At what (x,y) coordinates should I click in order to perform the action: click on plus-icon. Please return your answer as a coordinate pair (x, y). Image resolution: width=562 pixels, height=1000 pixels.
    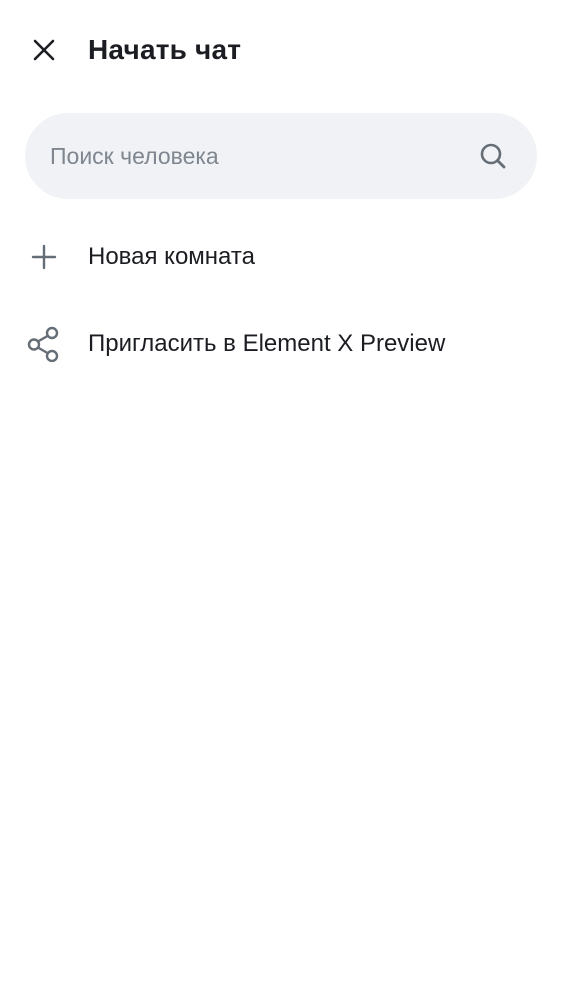
    Looking at the image, I should click on (44, 257).